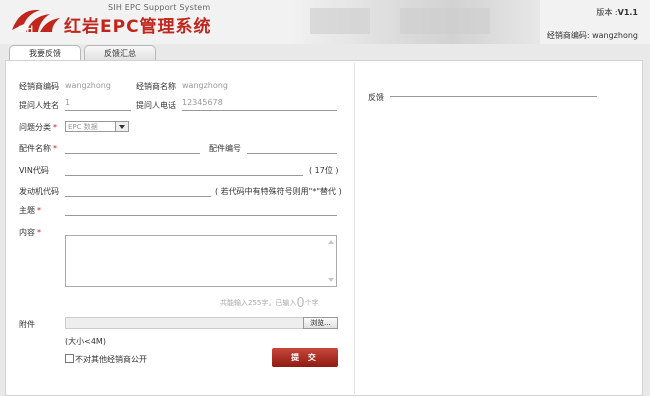  I want to click on dealer-name-label: 经销商名称, so click(156, 86).